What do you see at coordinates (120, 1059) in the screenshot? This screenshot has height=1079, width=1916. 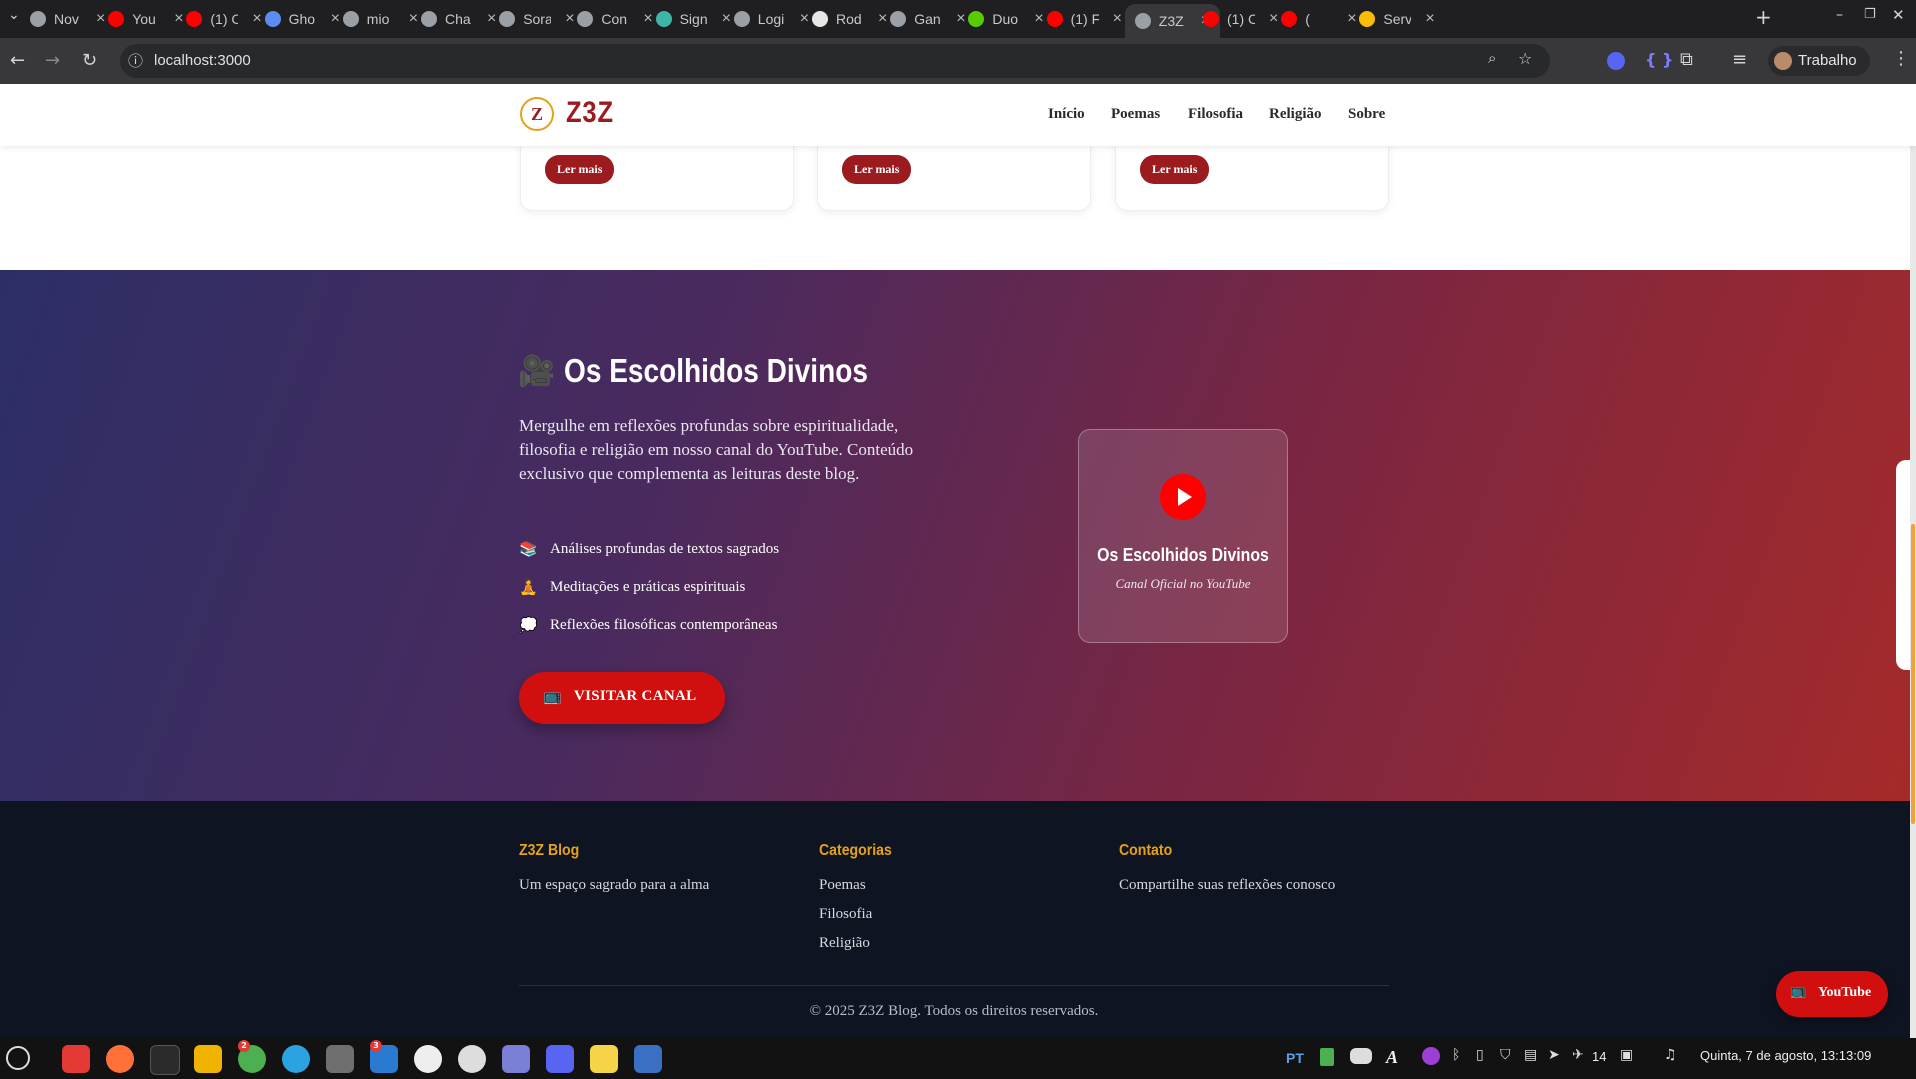 I see `firefox-icon` at bounding box center [120, 1059].